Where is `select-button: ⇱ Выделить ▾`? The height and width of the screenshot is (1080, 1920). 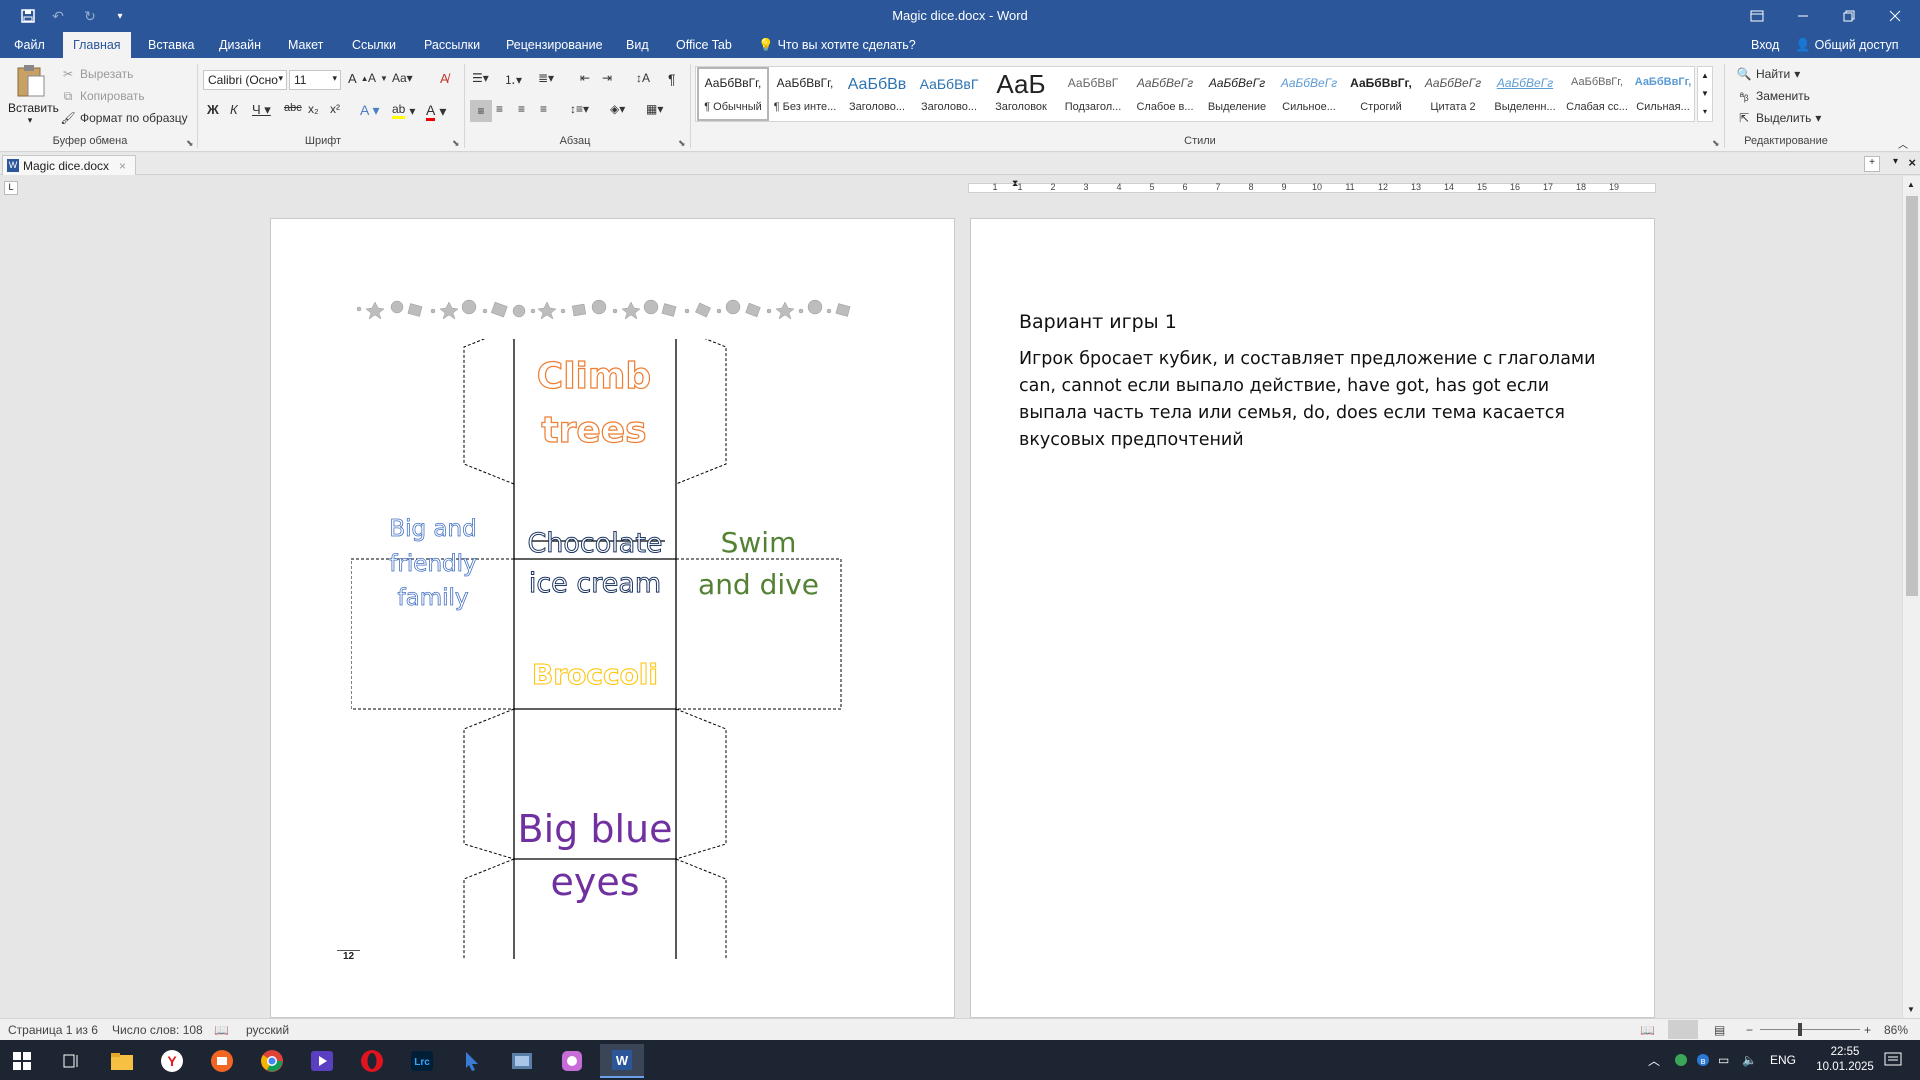 select-button: ⇱ Выделить ▾ is located at coordinates (1778, 118).